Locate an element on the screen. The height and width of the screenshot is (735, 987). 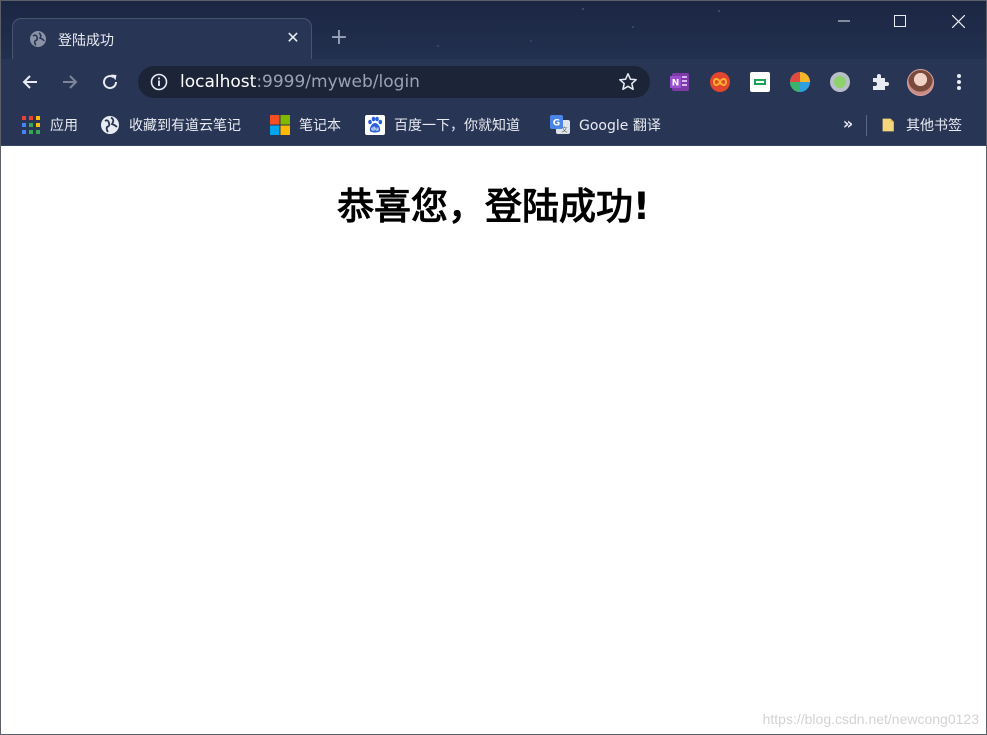
apps-grid-icon is located at coordinates (31, 125).